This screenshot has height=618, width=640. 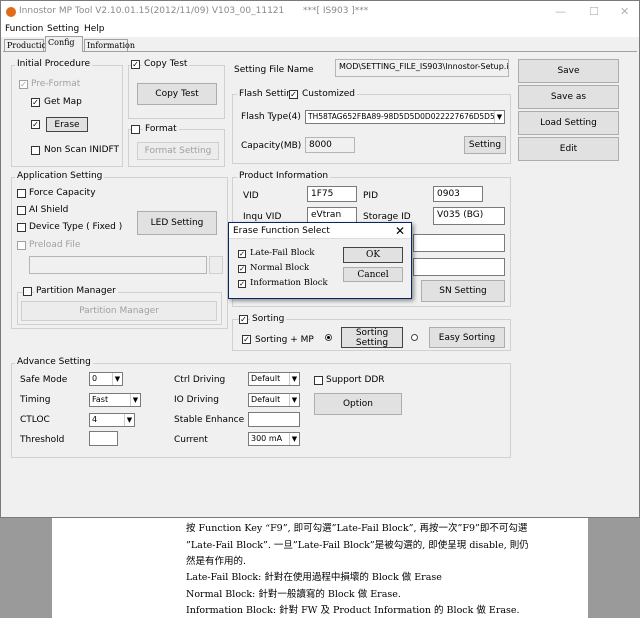 What do you see at coordinates (624, 11) in the screenshot?
I see `close-button: ✕` at bounding box center [624, 11].